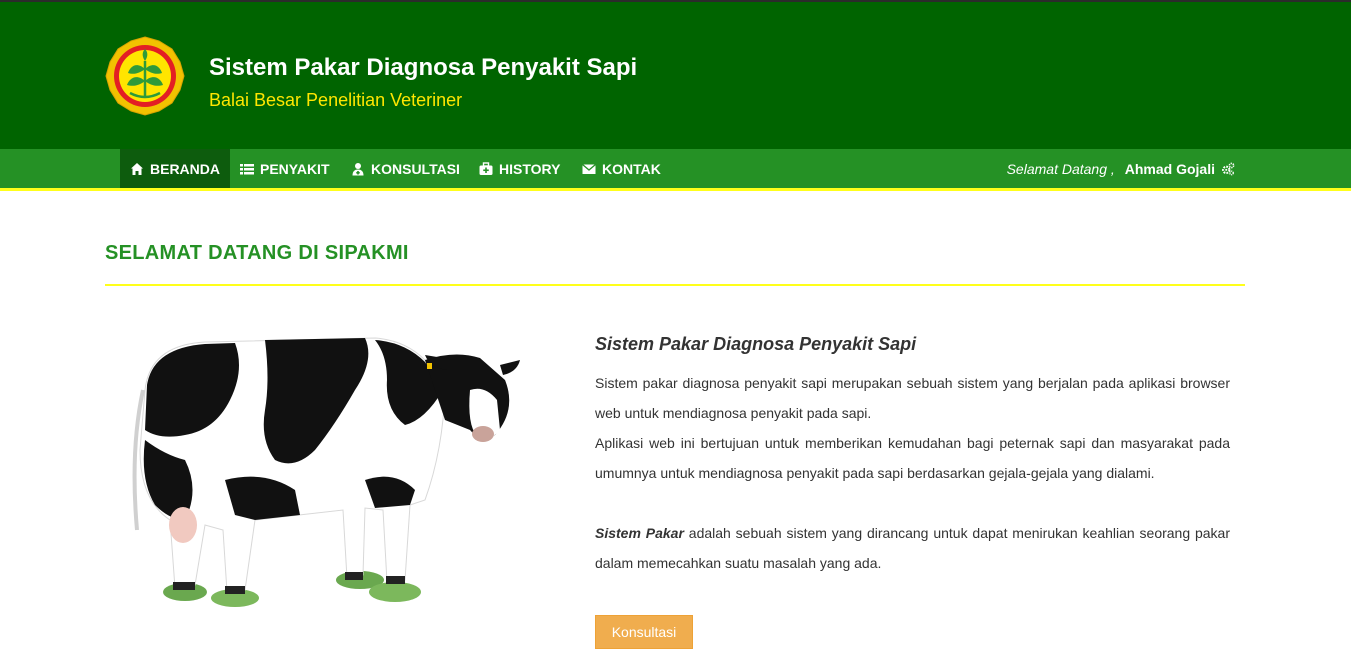 The image size is (1351, 657). Describe the element at coordinates (257, 253) in the screenshot. I see `page-title: SELAMAT DATANG DI SIPAKMI` at that location.